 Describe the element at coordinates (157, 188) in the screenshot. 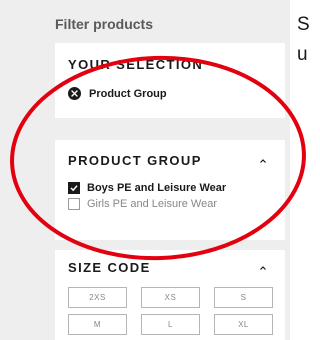

I see `option-label: Boys PE and Leisure Wear` at that location.